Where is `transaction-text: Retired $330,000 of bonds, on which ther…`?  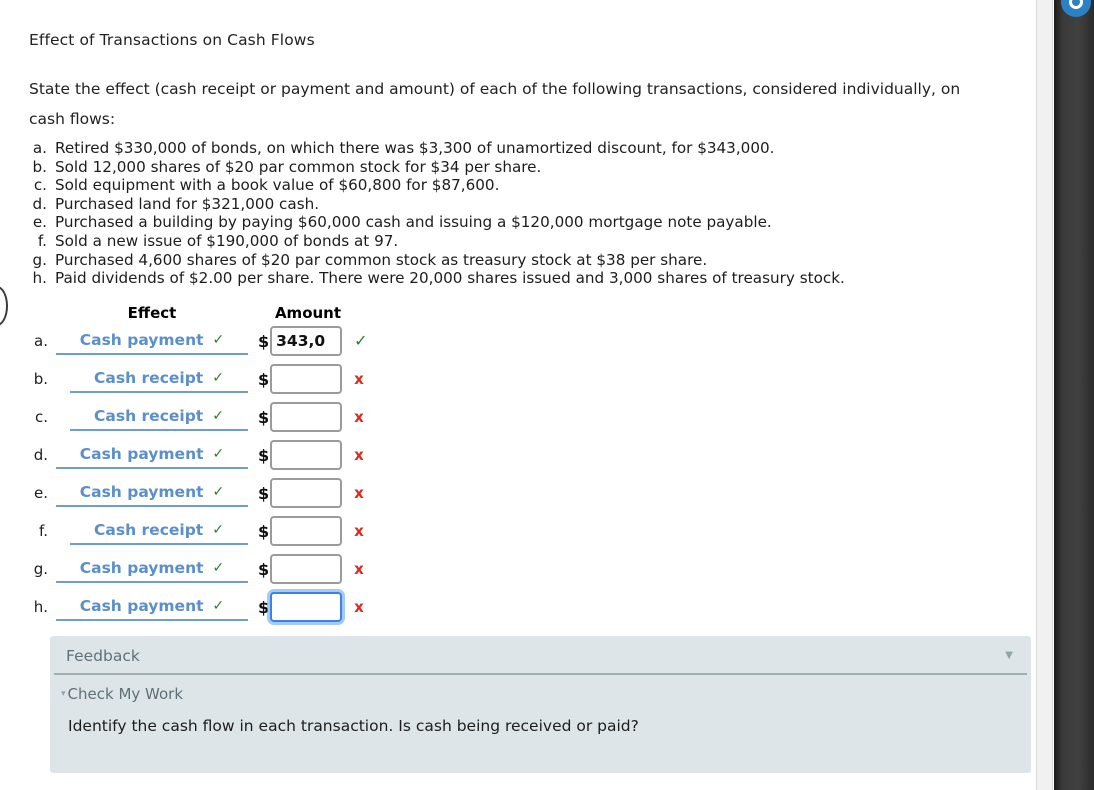
transaction-text: Retired $330,000 of bonds, on which ther… is located at coordinates (415, 148).